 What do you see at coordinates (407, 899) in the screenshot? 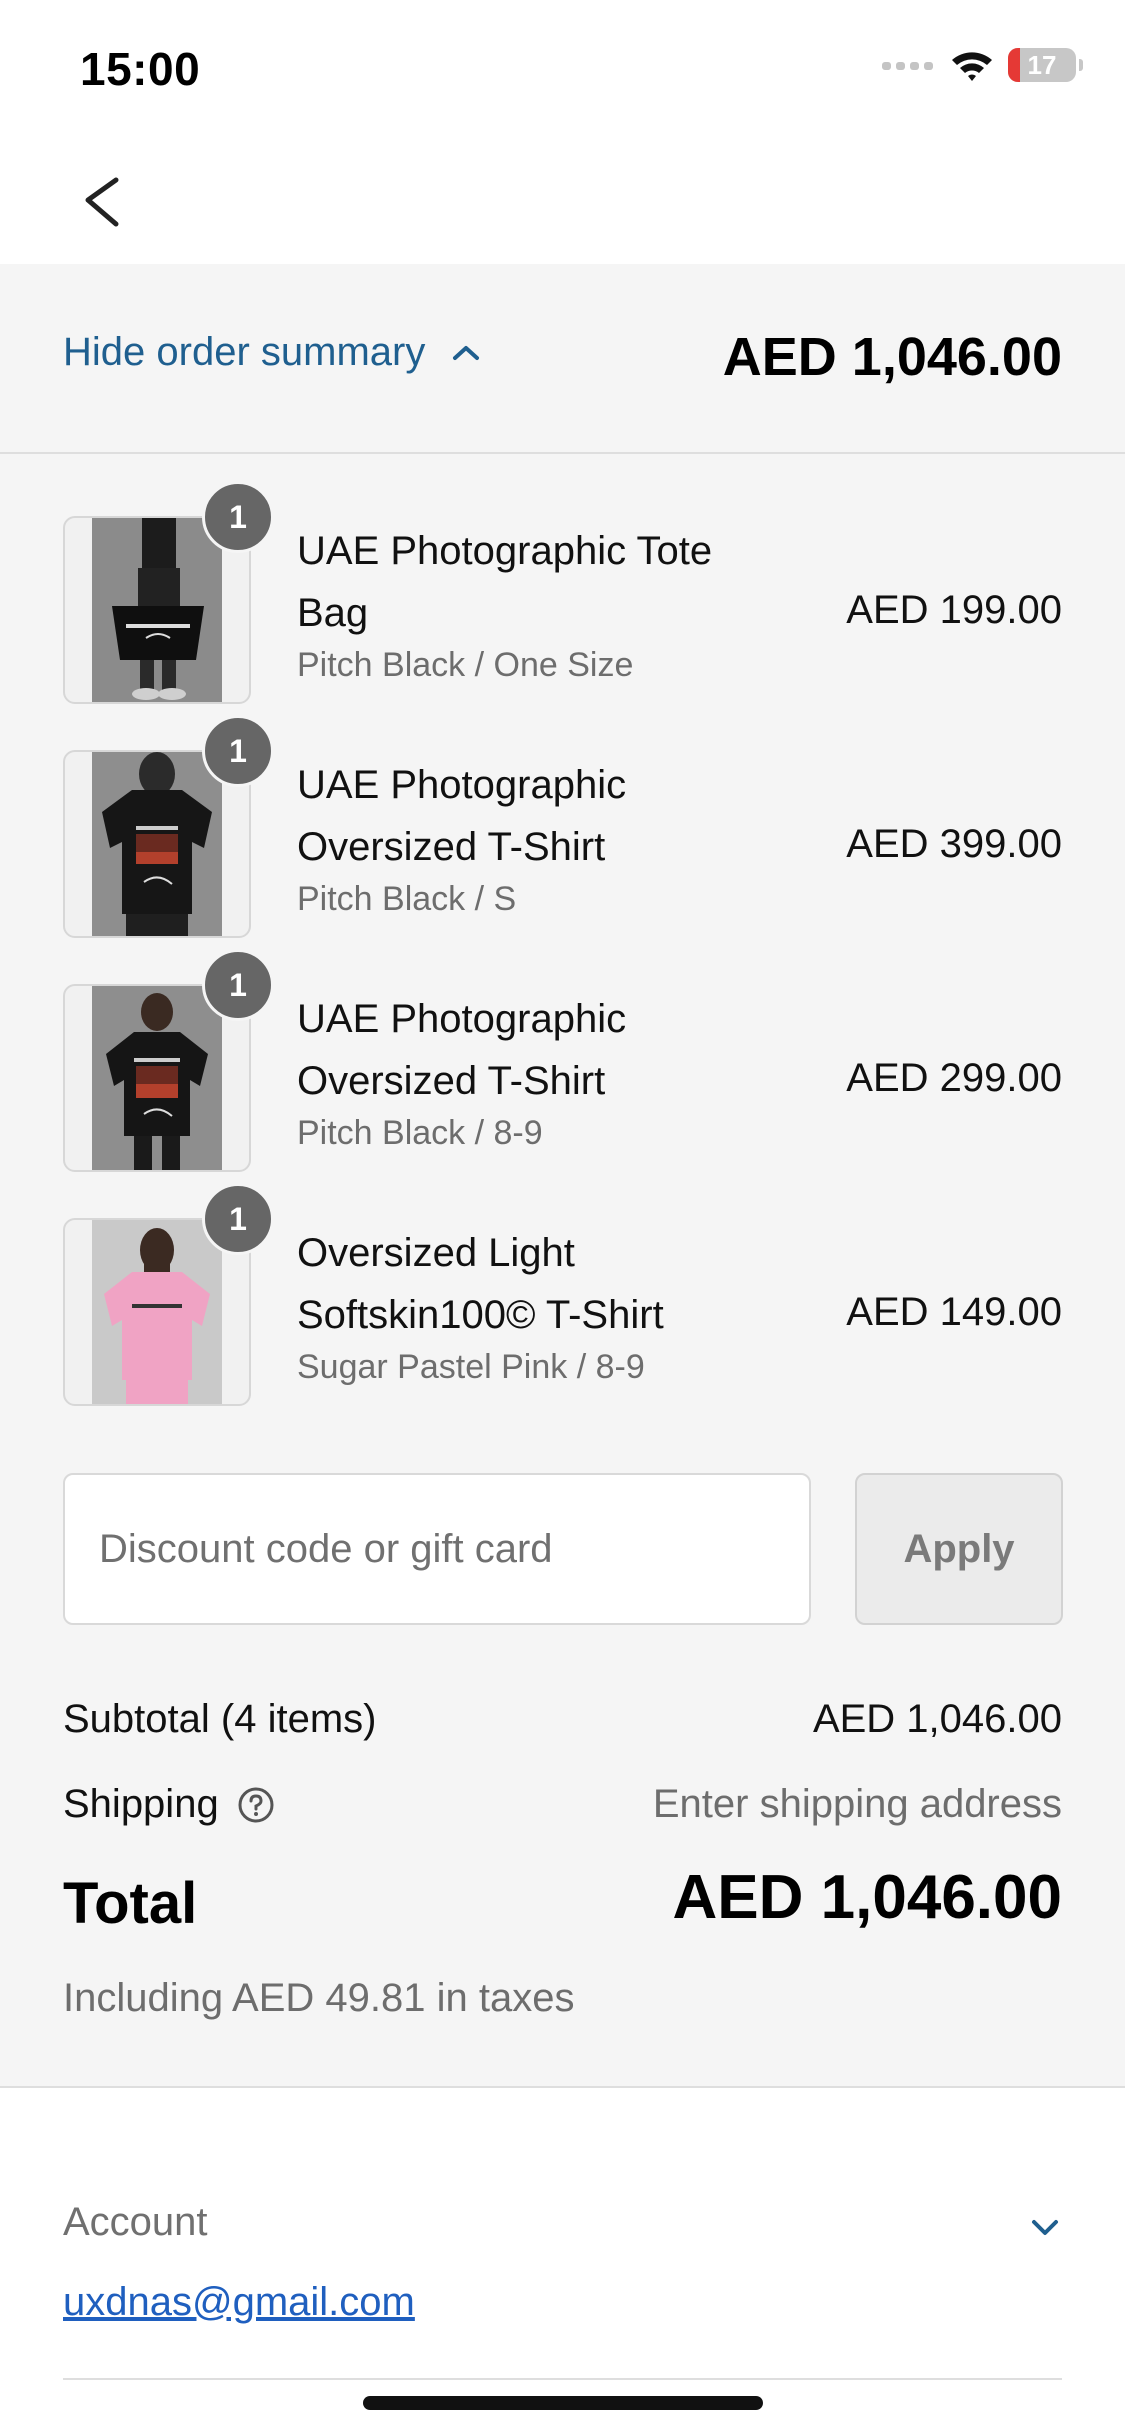
I see `item-variant: Pitch Black / S` at bounding box center [407, 899].